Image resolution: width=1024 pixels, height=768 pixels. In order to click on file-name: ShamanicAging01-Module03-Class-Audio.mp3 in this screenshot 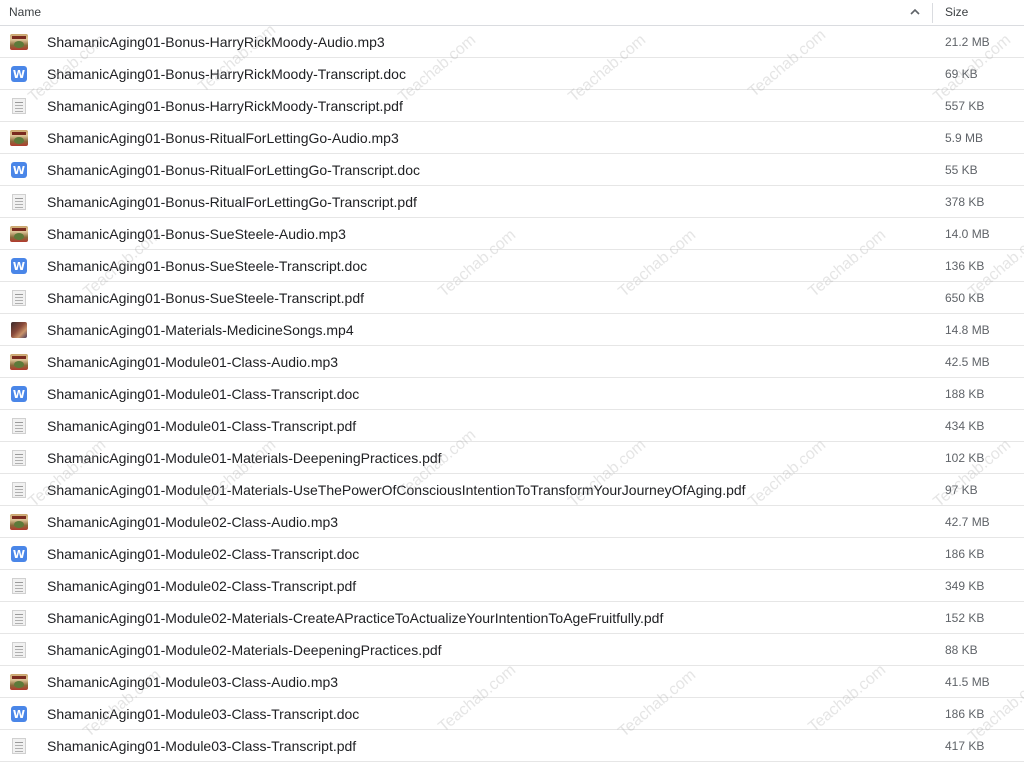, I will do `click(192, 682)`.